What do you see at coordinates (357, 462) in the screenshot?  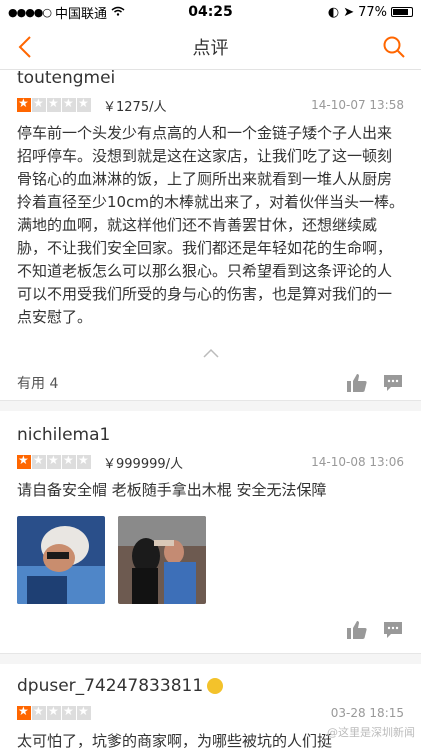 I see `review-date: 14-10-08 13:06` at bounding box center [357, 462].